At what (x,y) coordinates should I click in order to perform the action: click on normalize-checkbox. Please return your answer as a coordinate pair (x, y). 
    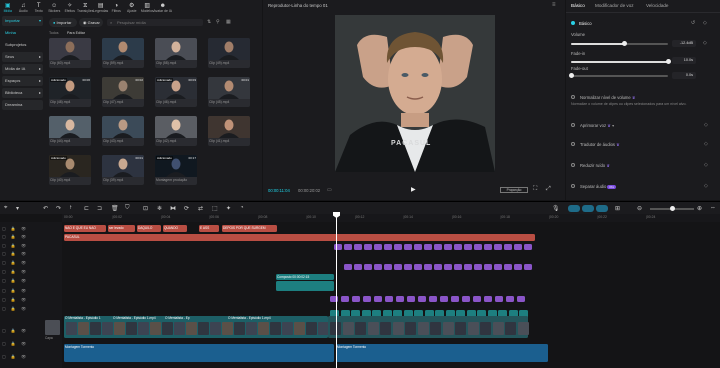
    Looking at the image, I should click on (573, 97).